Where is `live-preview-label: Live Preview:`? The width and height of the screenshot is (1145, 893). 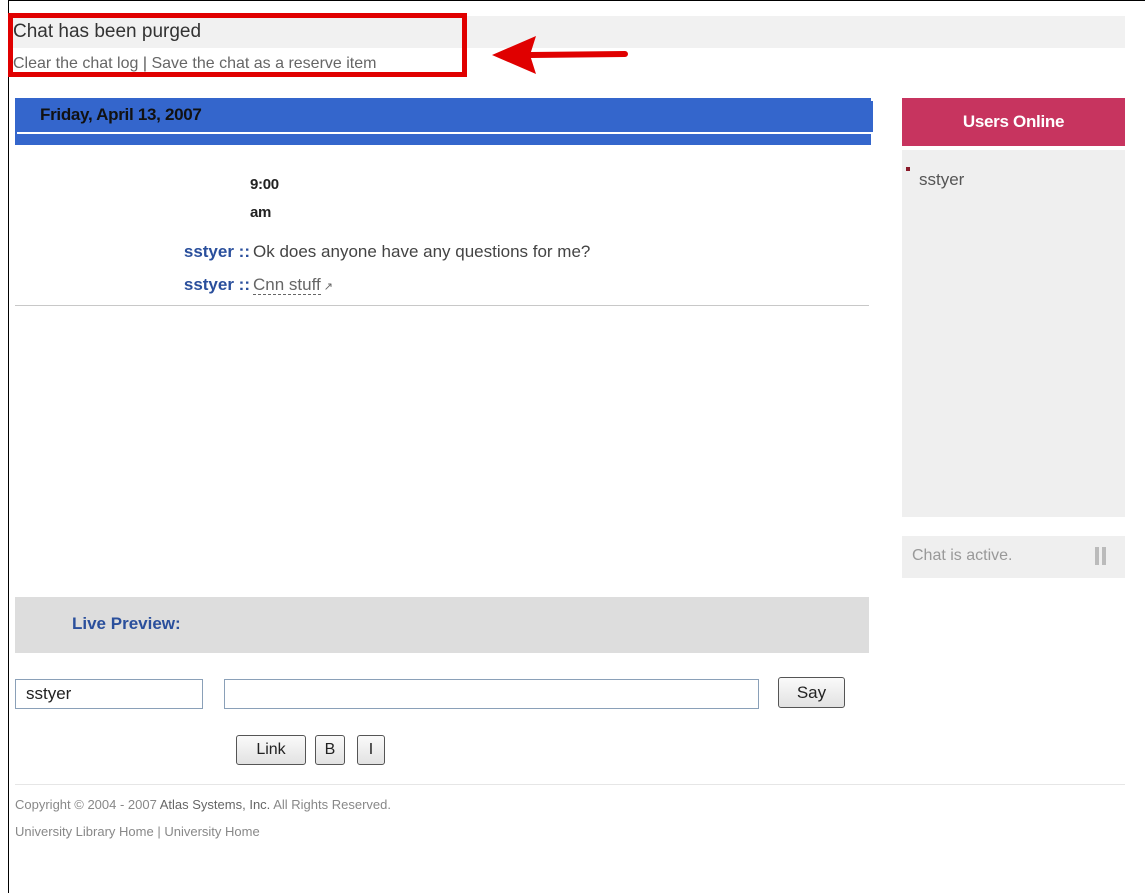 live-preview-label: Live Preview: is located at coordinates (126, 623).